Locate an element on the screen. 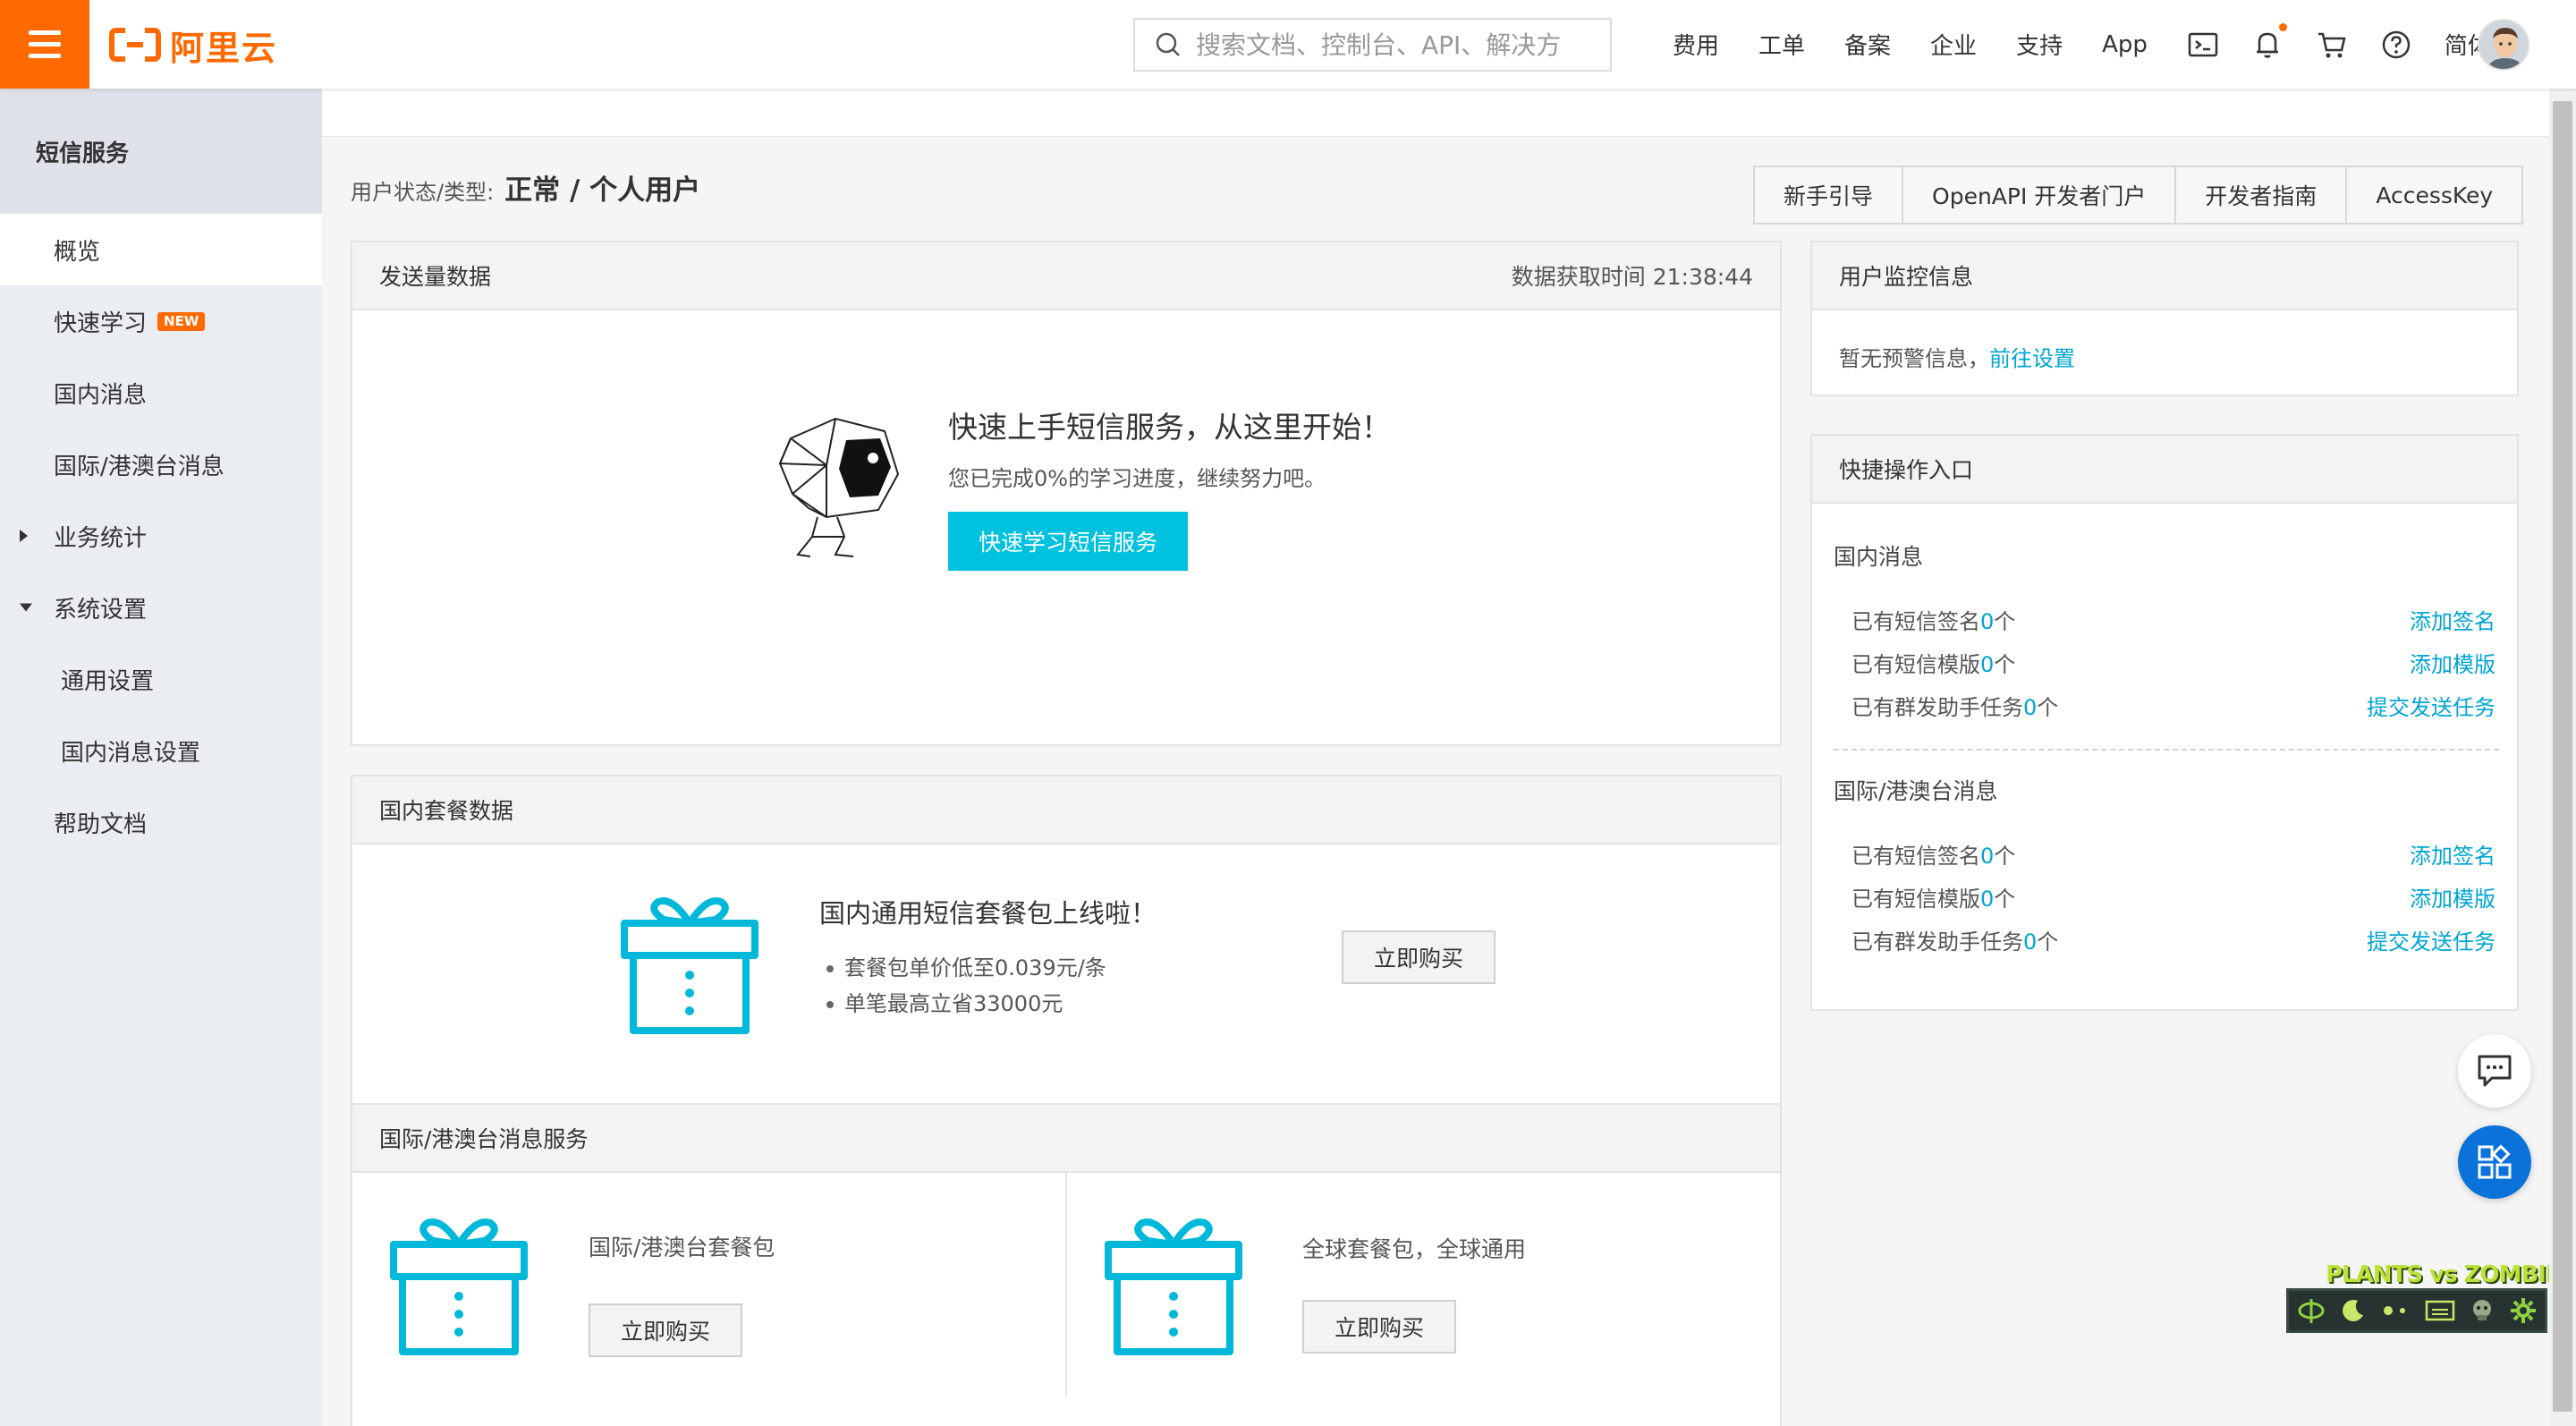  go-settings-link: 前往设置 is located at coordinates (2032, 359).